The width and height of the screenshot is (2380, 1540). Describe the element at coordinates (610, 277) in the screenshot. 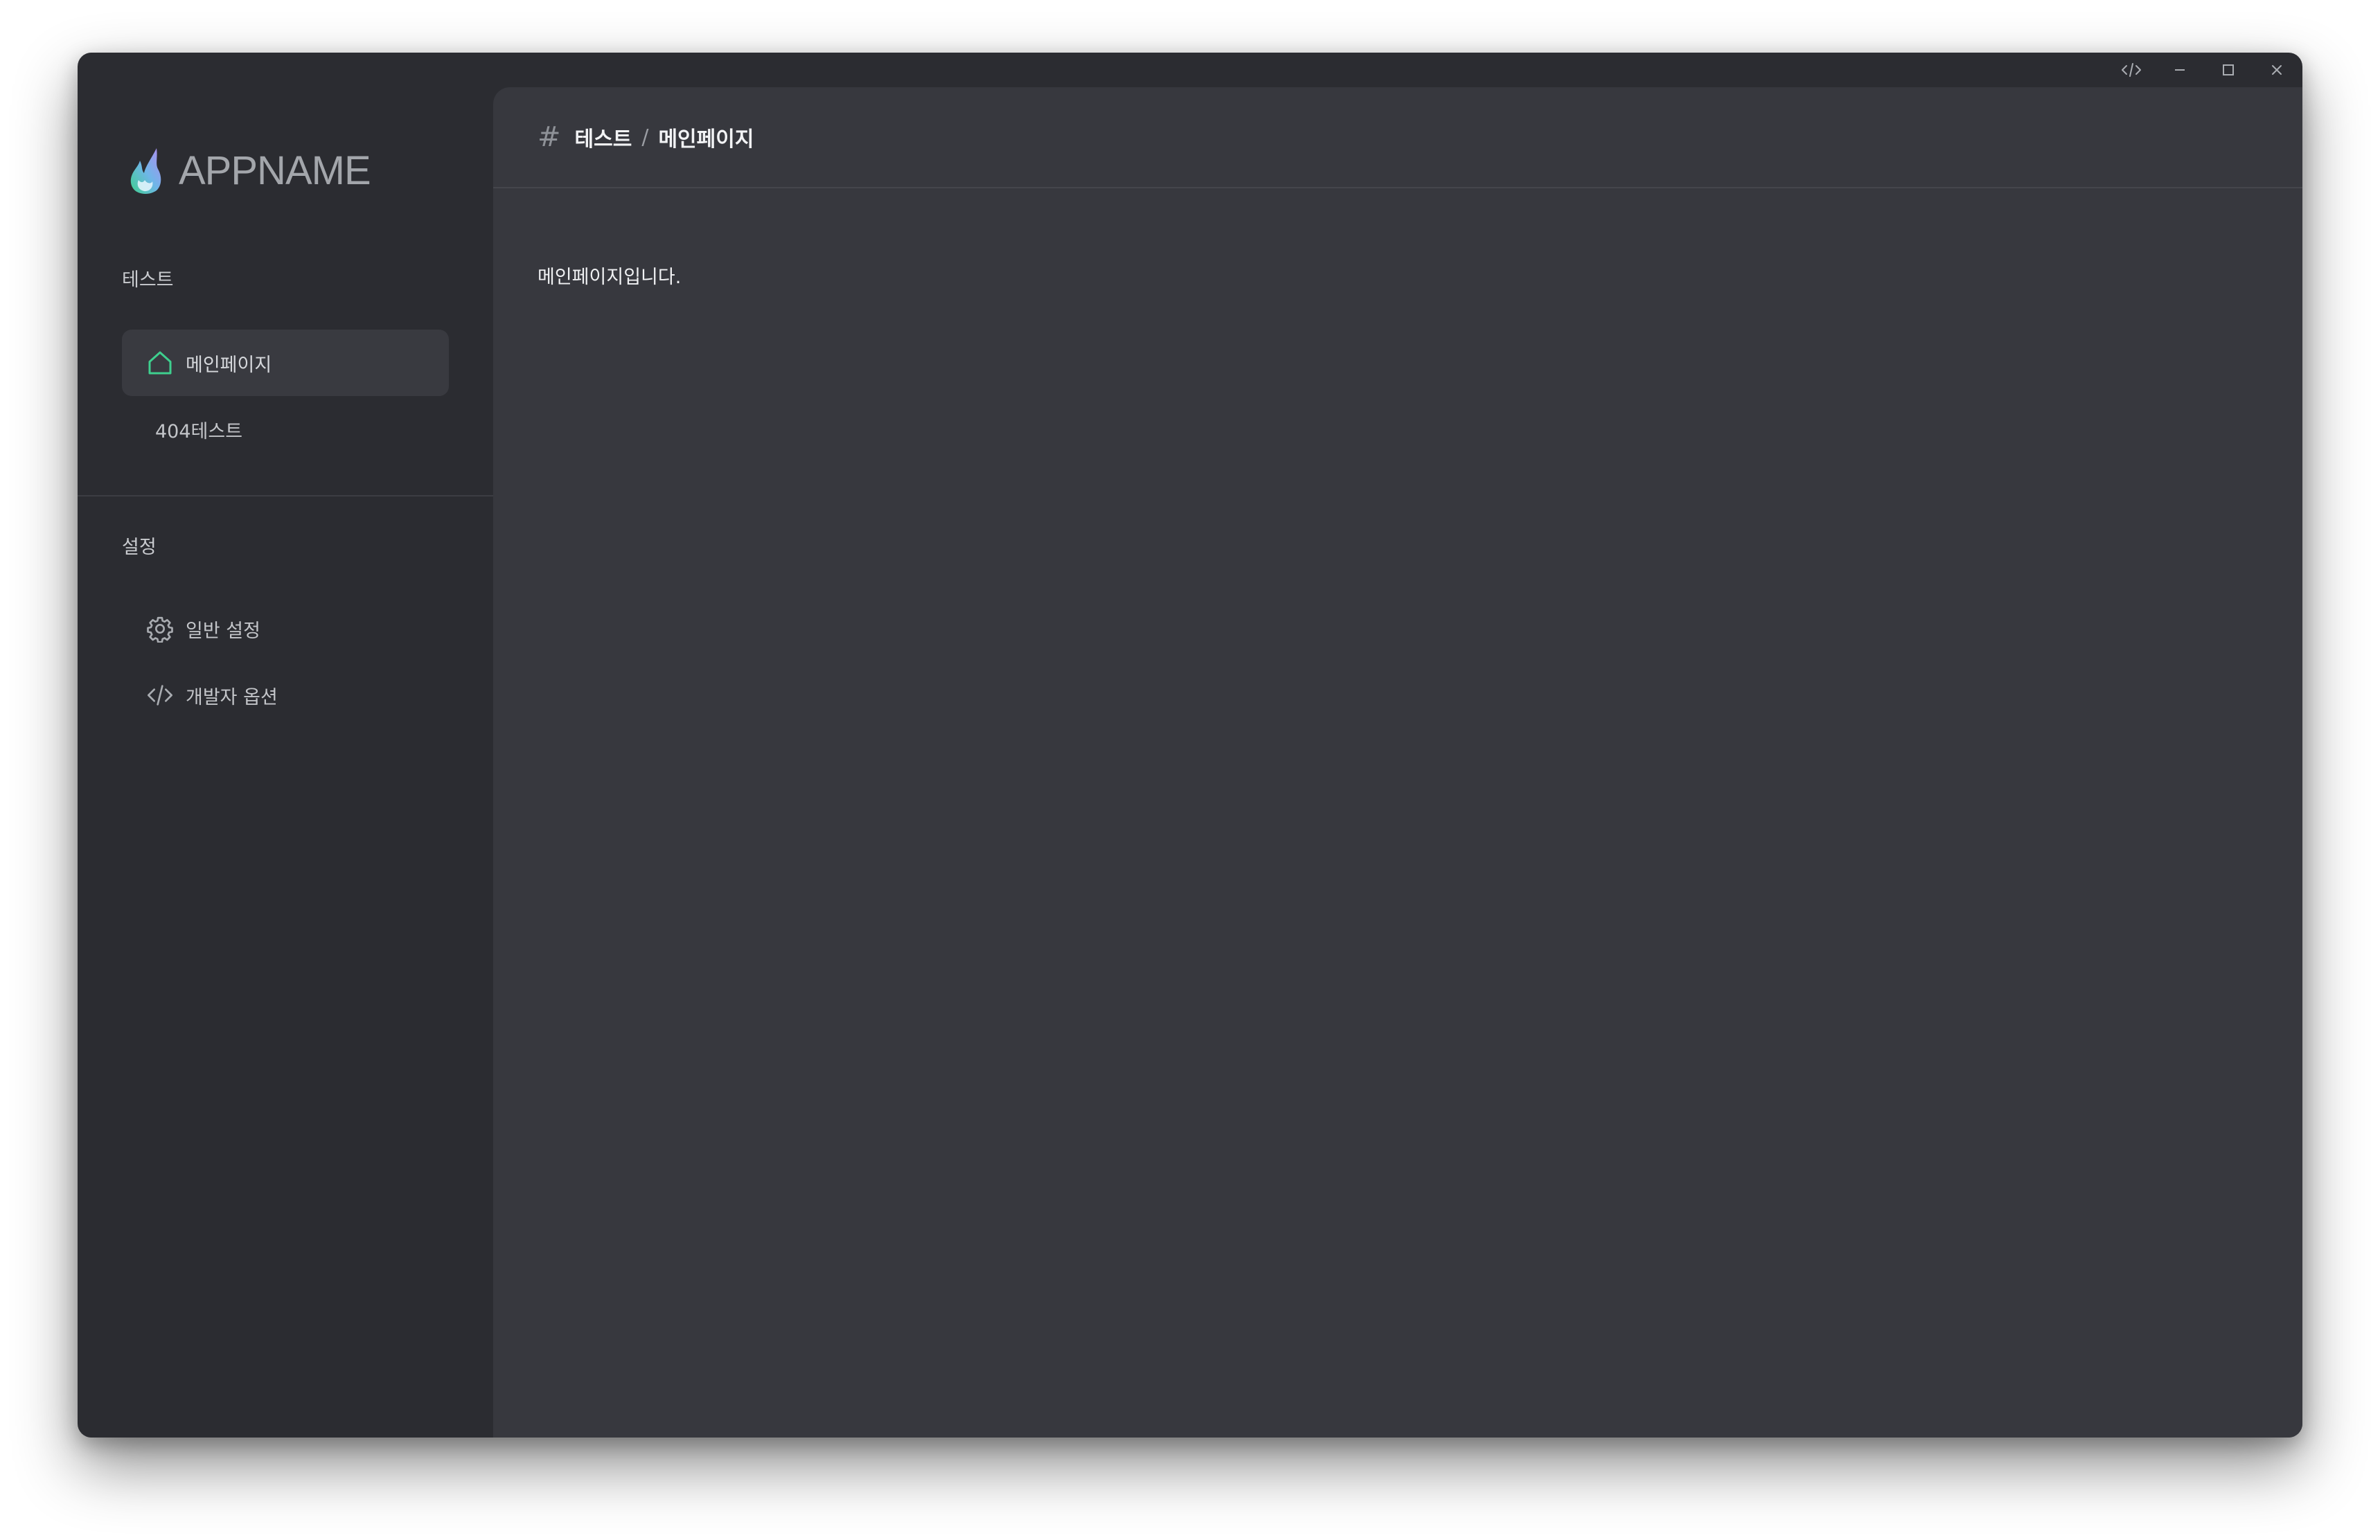

I see `page-content-text: 메인페이지입니다.` at that location.